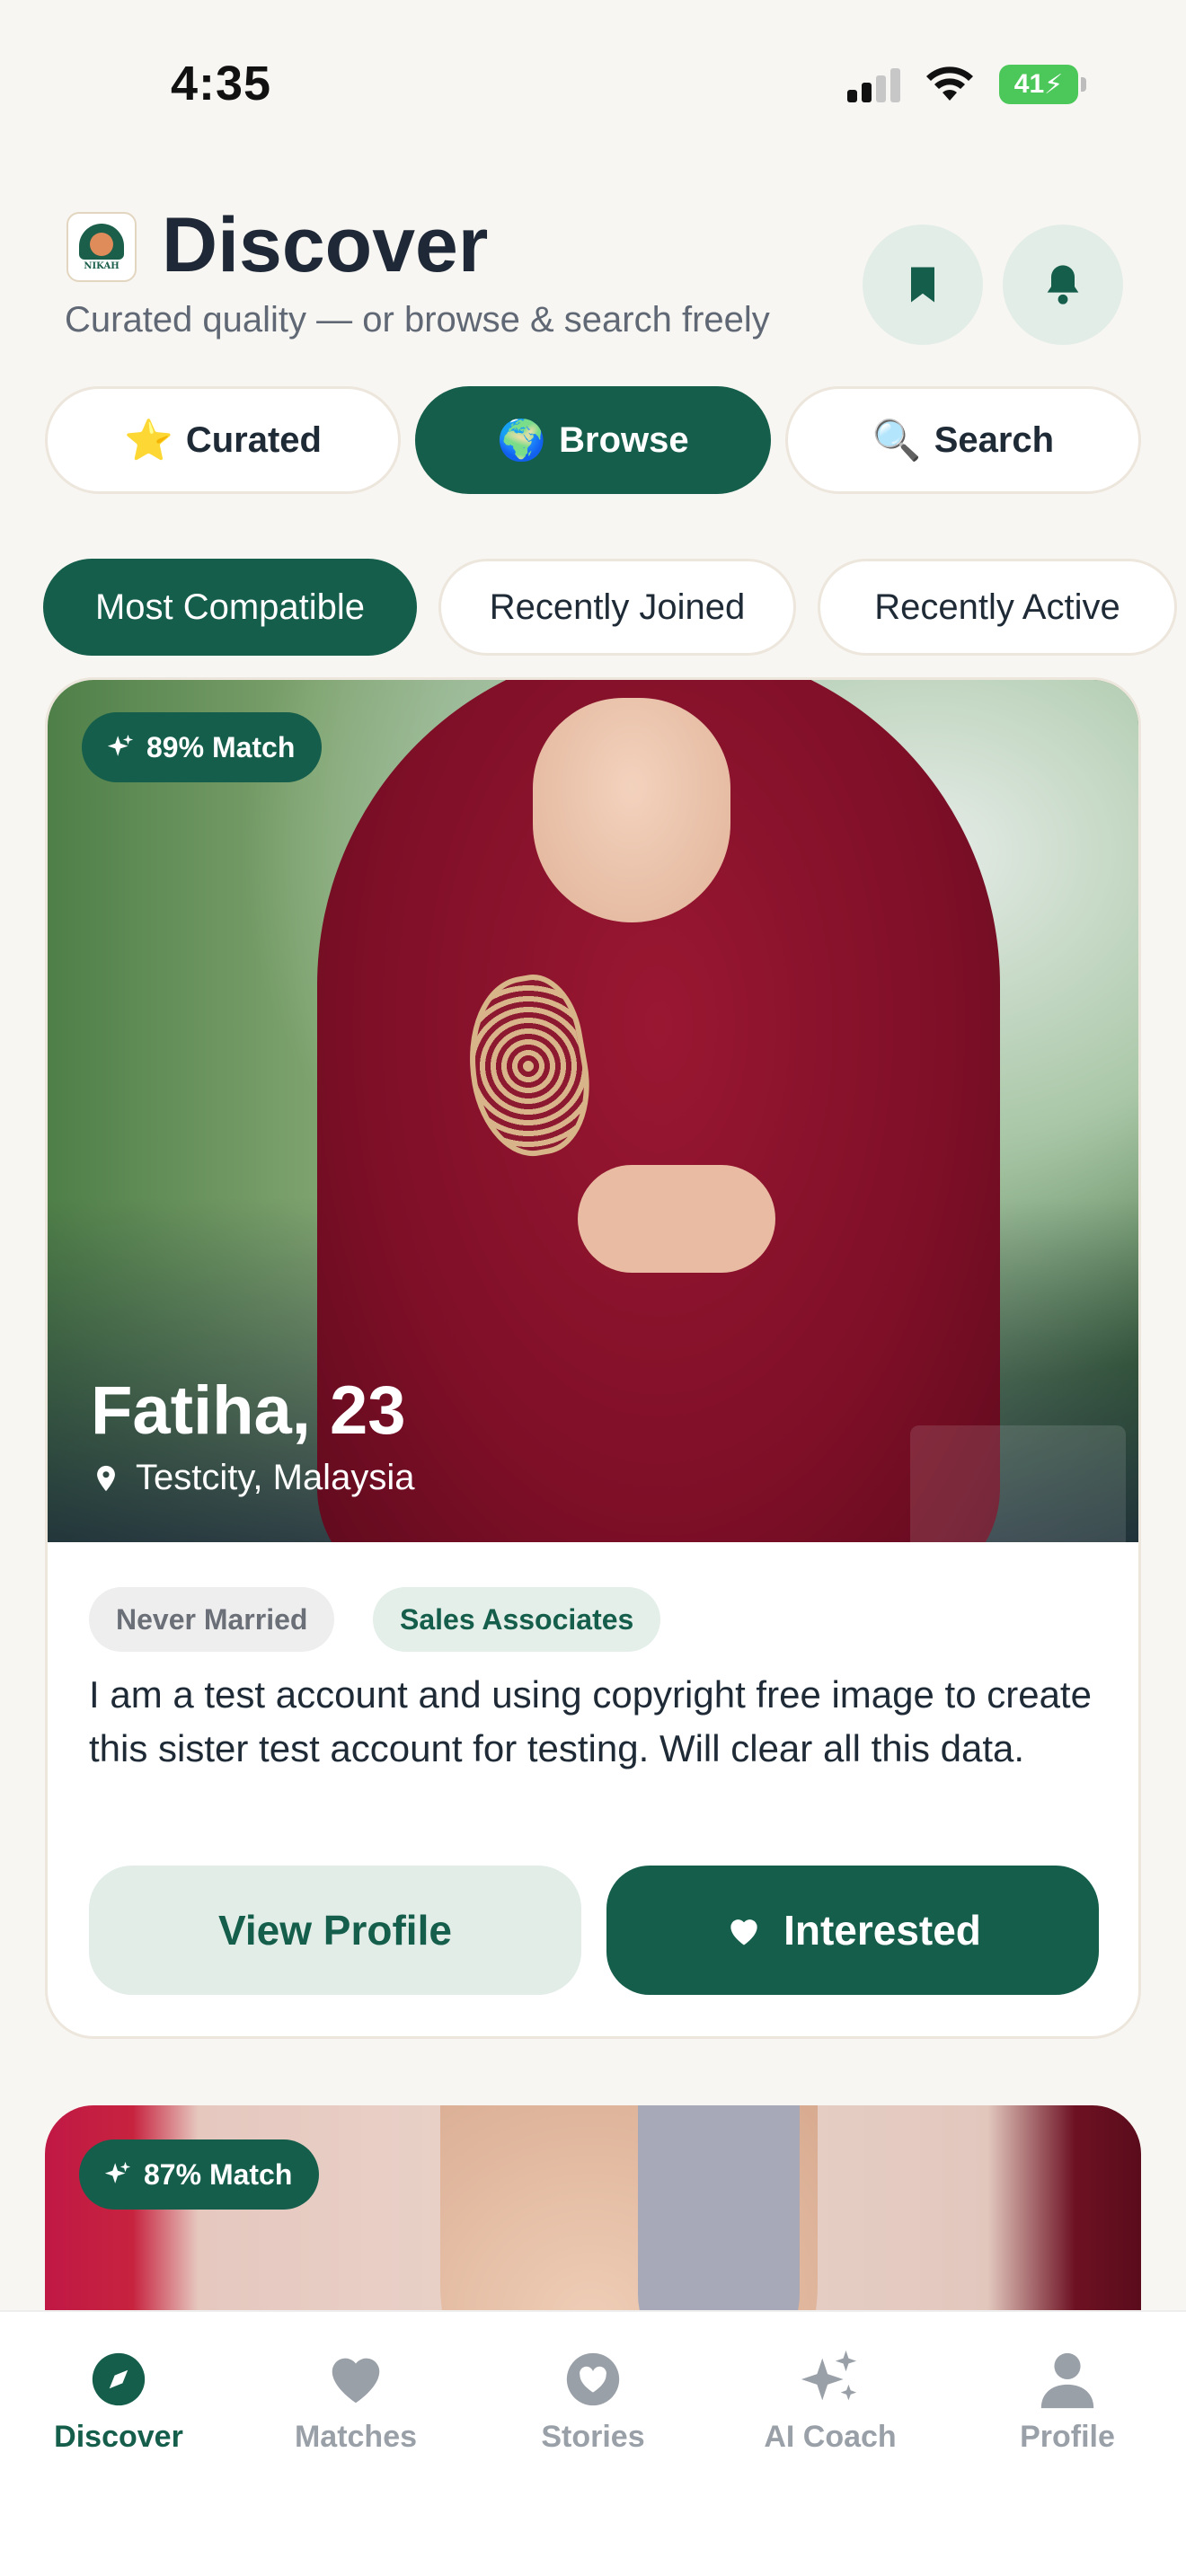  What do you see at coordinates (873, 84) in the screenshot?
I see `cellular-signal-icon` at bounding box center [873, 84].